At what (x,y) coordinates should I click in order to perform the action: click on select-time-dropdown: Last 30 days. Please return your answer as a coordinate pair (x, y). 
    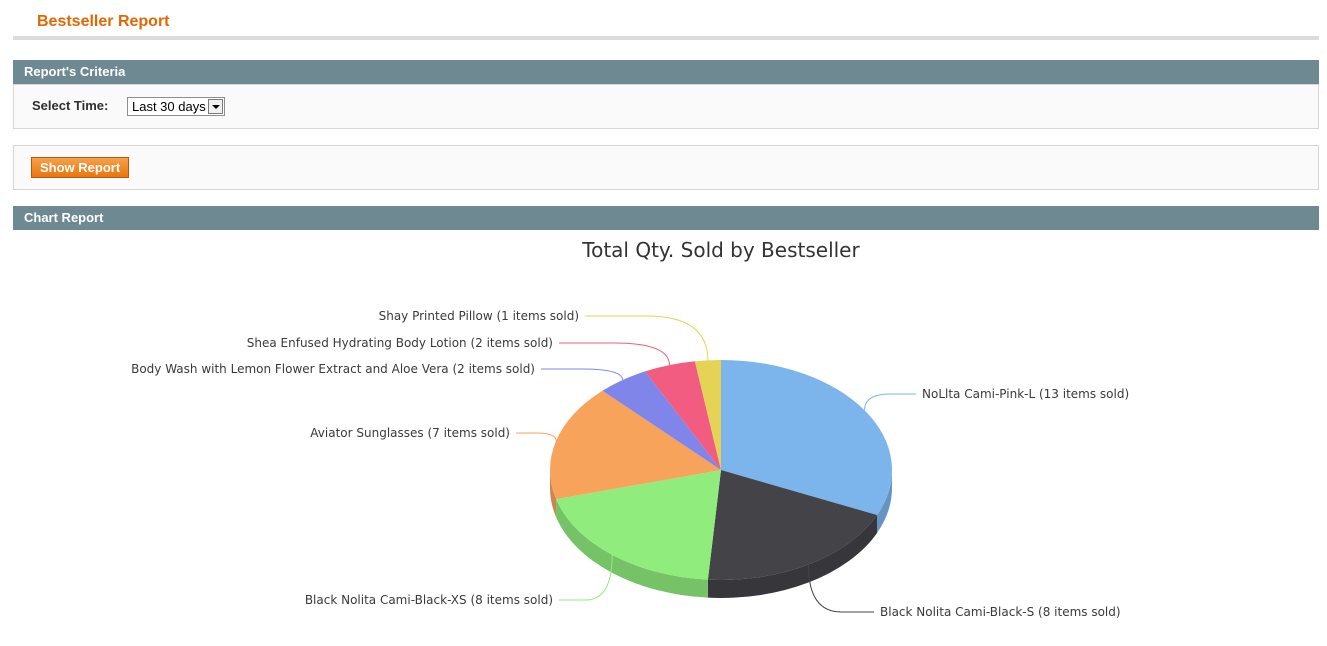
    Looking at the image, I should click on (176, 106).